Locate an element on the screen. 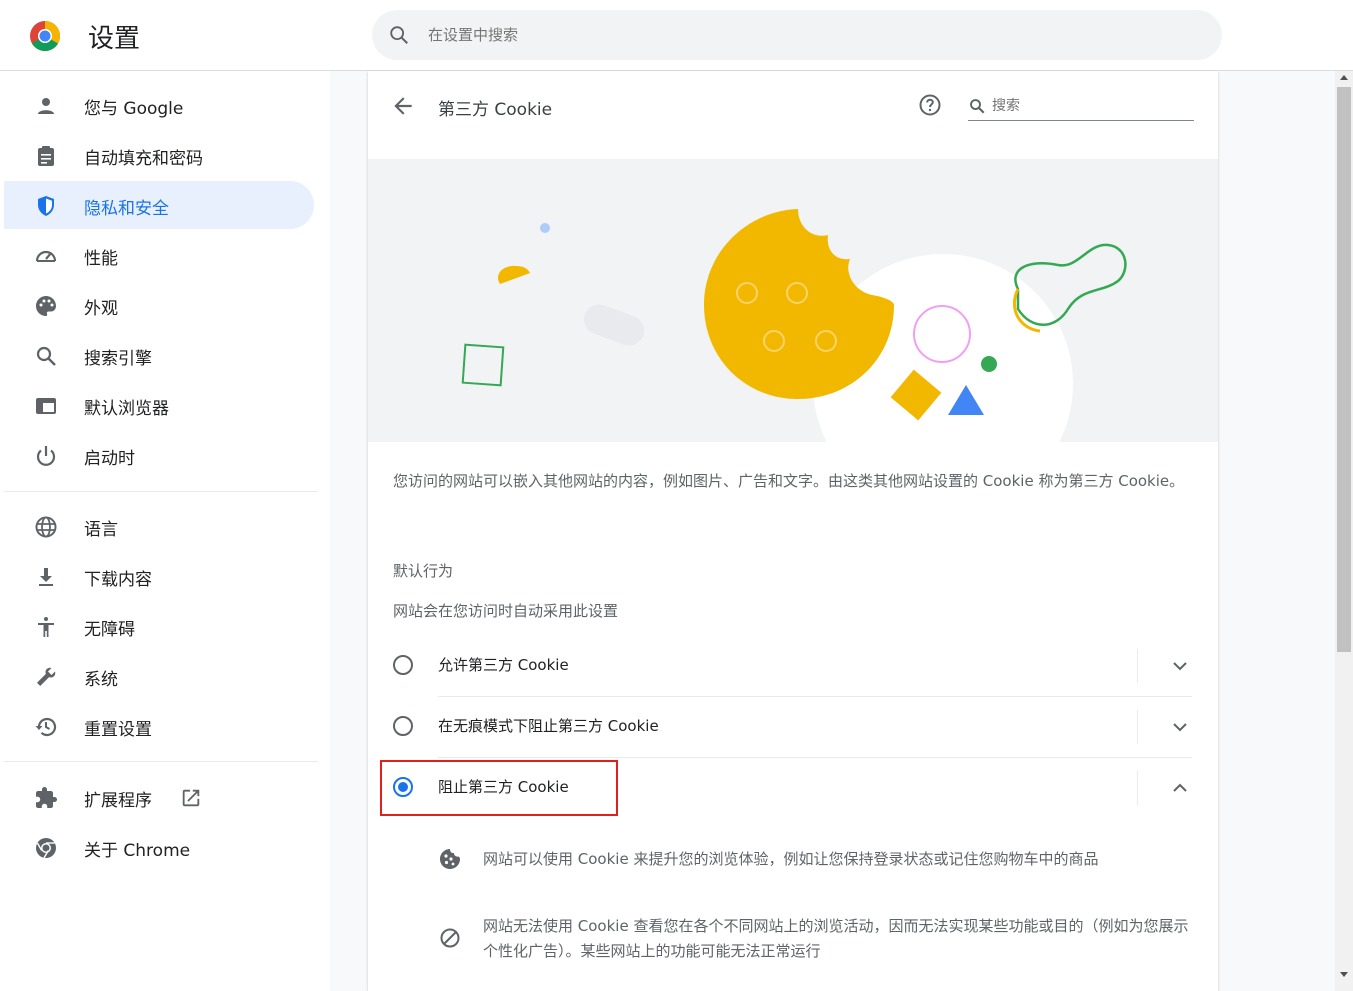 The height and width of the screenshot is (991, 1353). cookie-icon is located at coordinates (450, 859).